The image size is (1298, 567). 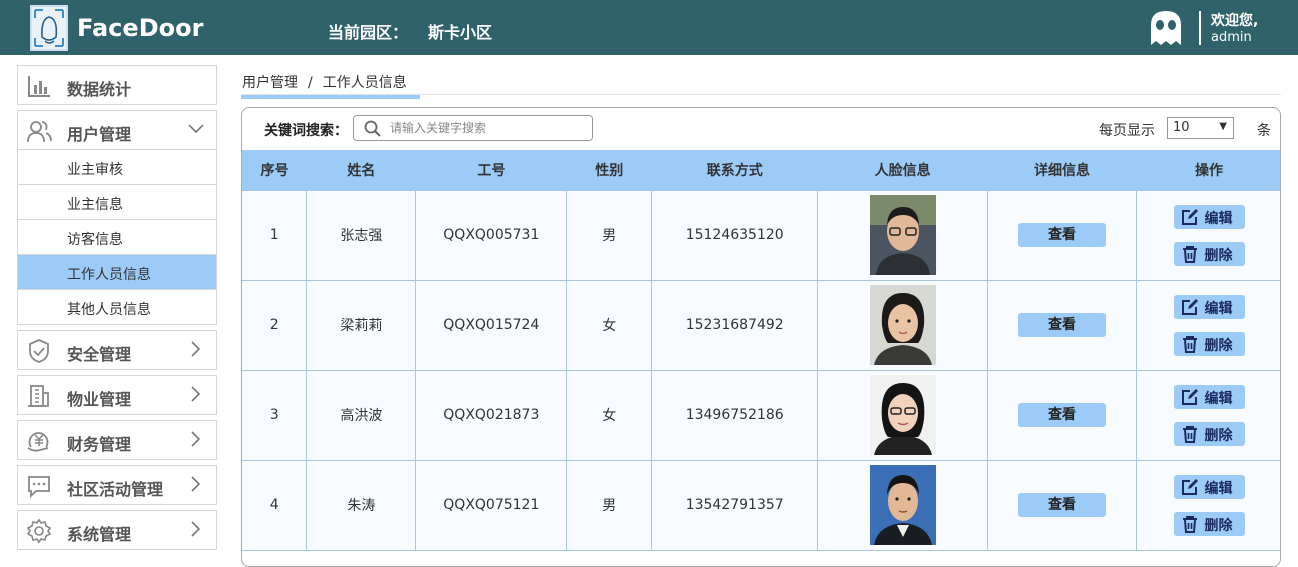 What do you see at coordinates (761, 325) in the screenshot?
I see `table-row: 2 梁莉莉 QQXQ015724 女 15231687492 查看 编辑 删除` at bounding box center [761, 325].